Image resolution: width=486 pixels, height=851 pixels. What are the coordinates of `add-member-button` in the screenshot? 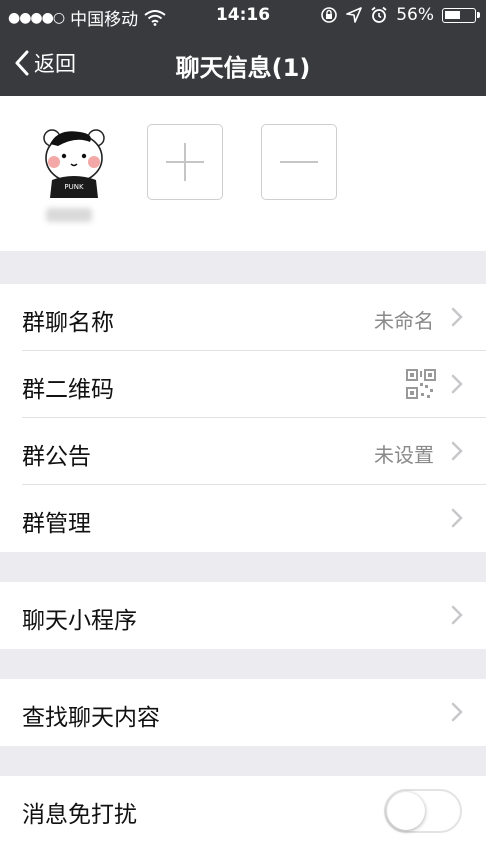 It's located at (185, 162).